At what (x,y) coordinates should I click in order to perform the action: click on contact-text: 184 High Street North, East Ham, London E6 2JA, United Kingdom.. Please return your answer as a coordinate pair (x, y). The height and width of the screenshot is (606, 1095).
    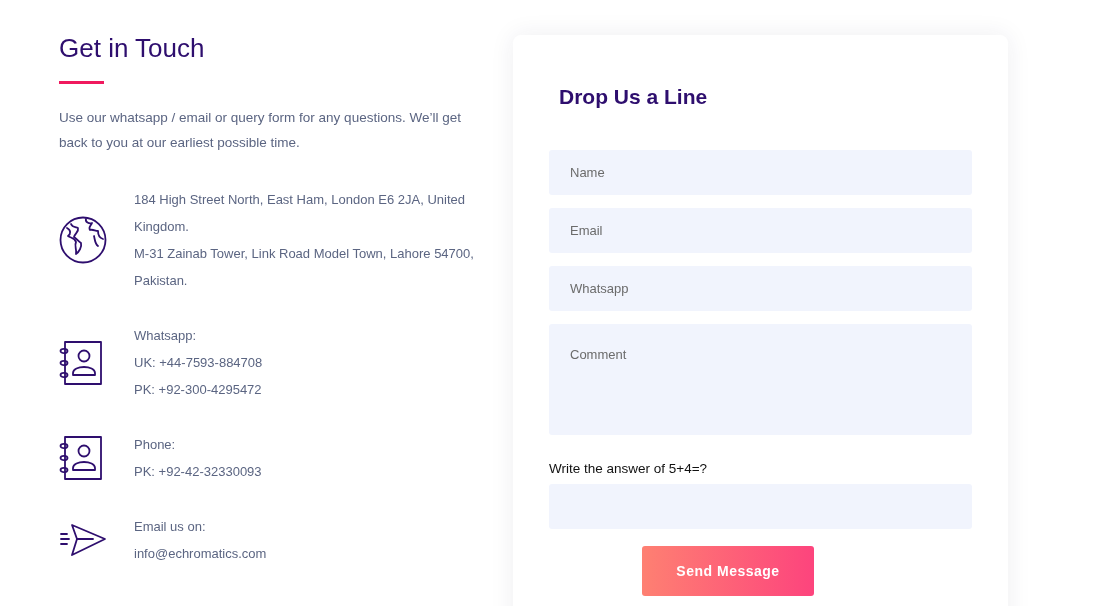
    Looking at the image, I should click on (300, 213).